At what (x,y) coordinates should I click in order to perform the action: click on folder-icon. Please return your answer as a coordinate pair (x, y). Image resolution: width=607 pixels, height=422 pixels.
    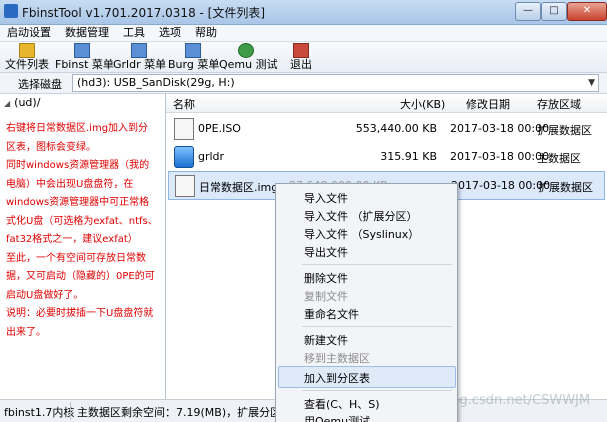
    Looking at the image, I should click on (27, 50).